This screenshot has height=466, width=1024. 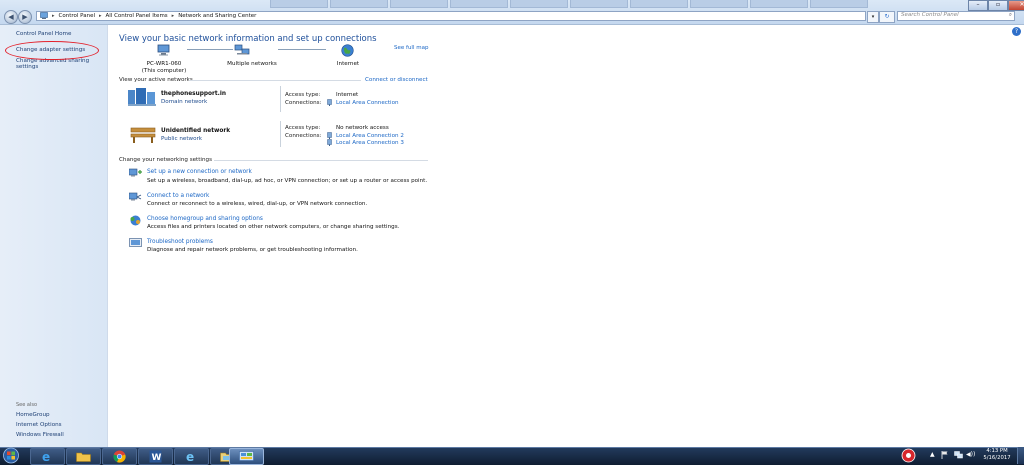 What do you see at coordinates (997, 457) in the screenshot?
I see `clock-date: 5/16/2017` at bounding box center [997, 457].